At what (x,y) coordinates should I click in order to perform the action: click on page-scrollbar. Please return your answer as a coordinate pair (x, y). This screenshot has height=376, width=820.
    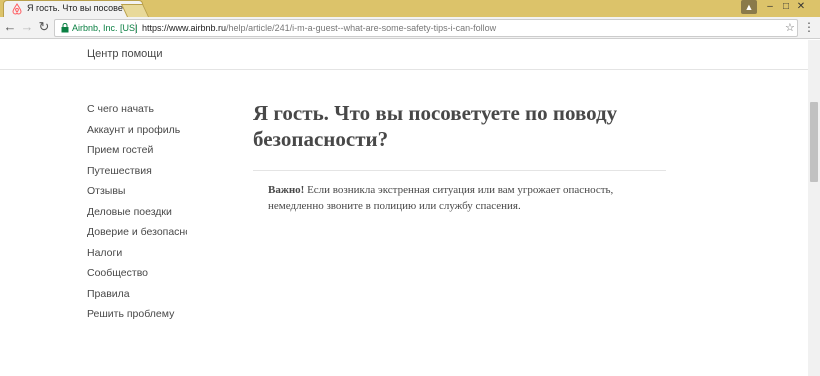
    Looking at the image, I should click on (814, 208).